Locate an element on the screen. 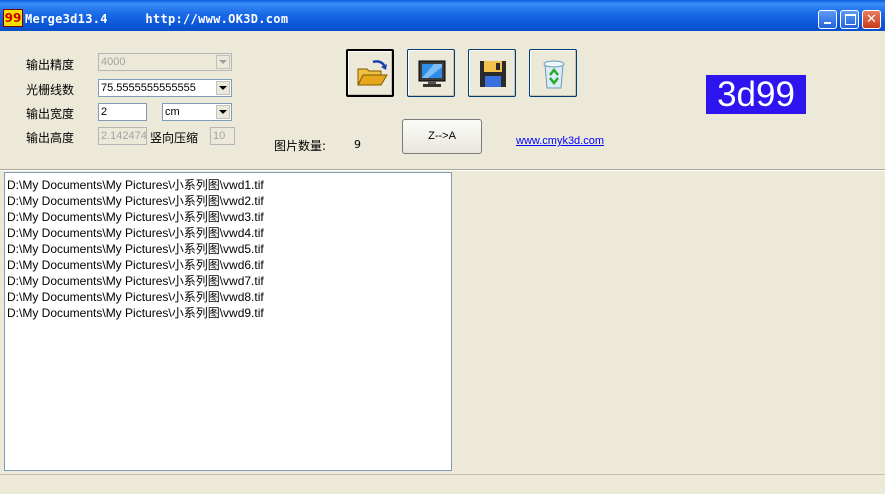  separator is located at coordinates (442, 170).